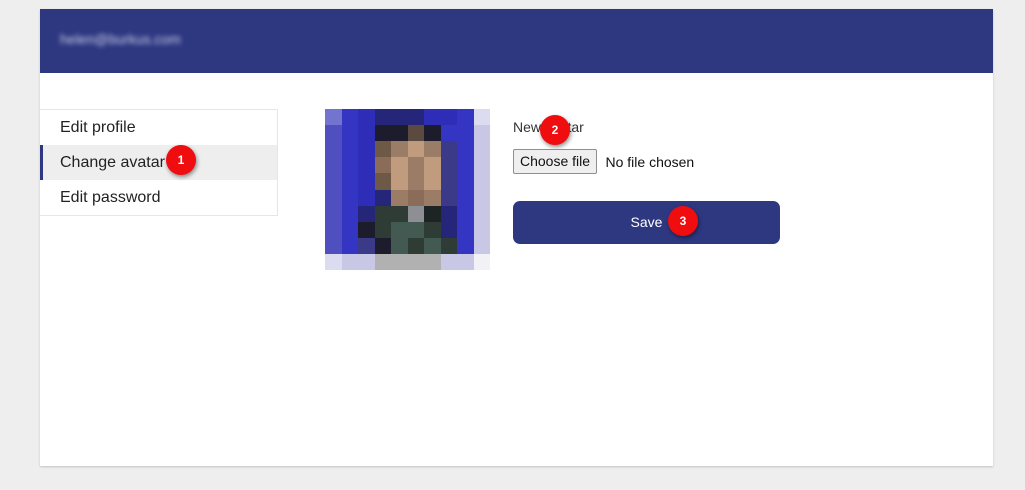  I want to click on save-button: Save, so click(646, 222).